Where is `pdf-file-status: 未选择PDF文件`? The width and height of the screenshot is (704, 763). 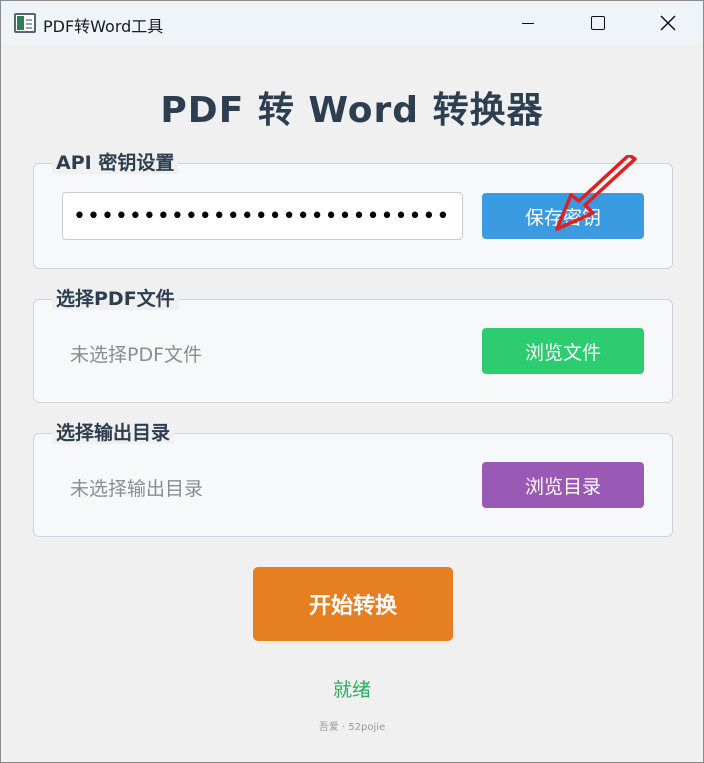 pdf-file-status: 未选择PDF文件 is located at coordinates (136, 355).